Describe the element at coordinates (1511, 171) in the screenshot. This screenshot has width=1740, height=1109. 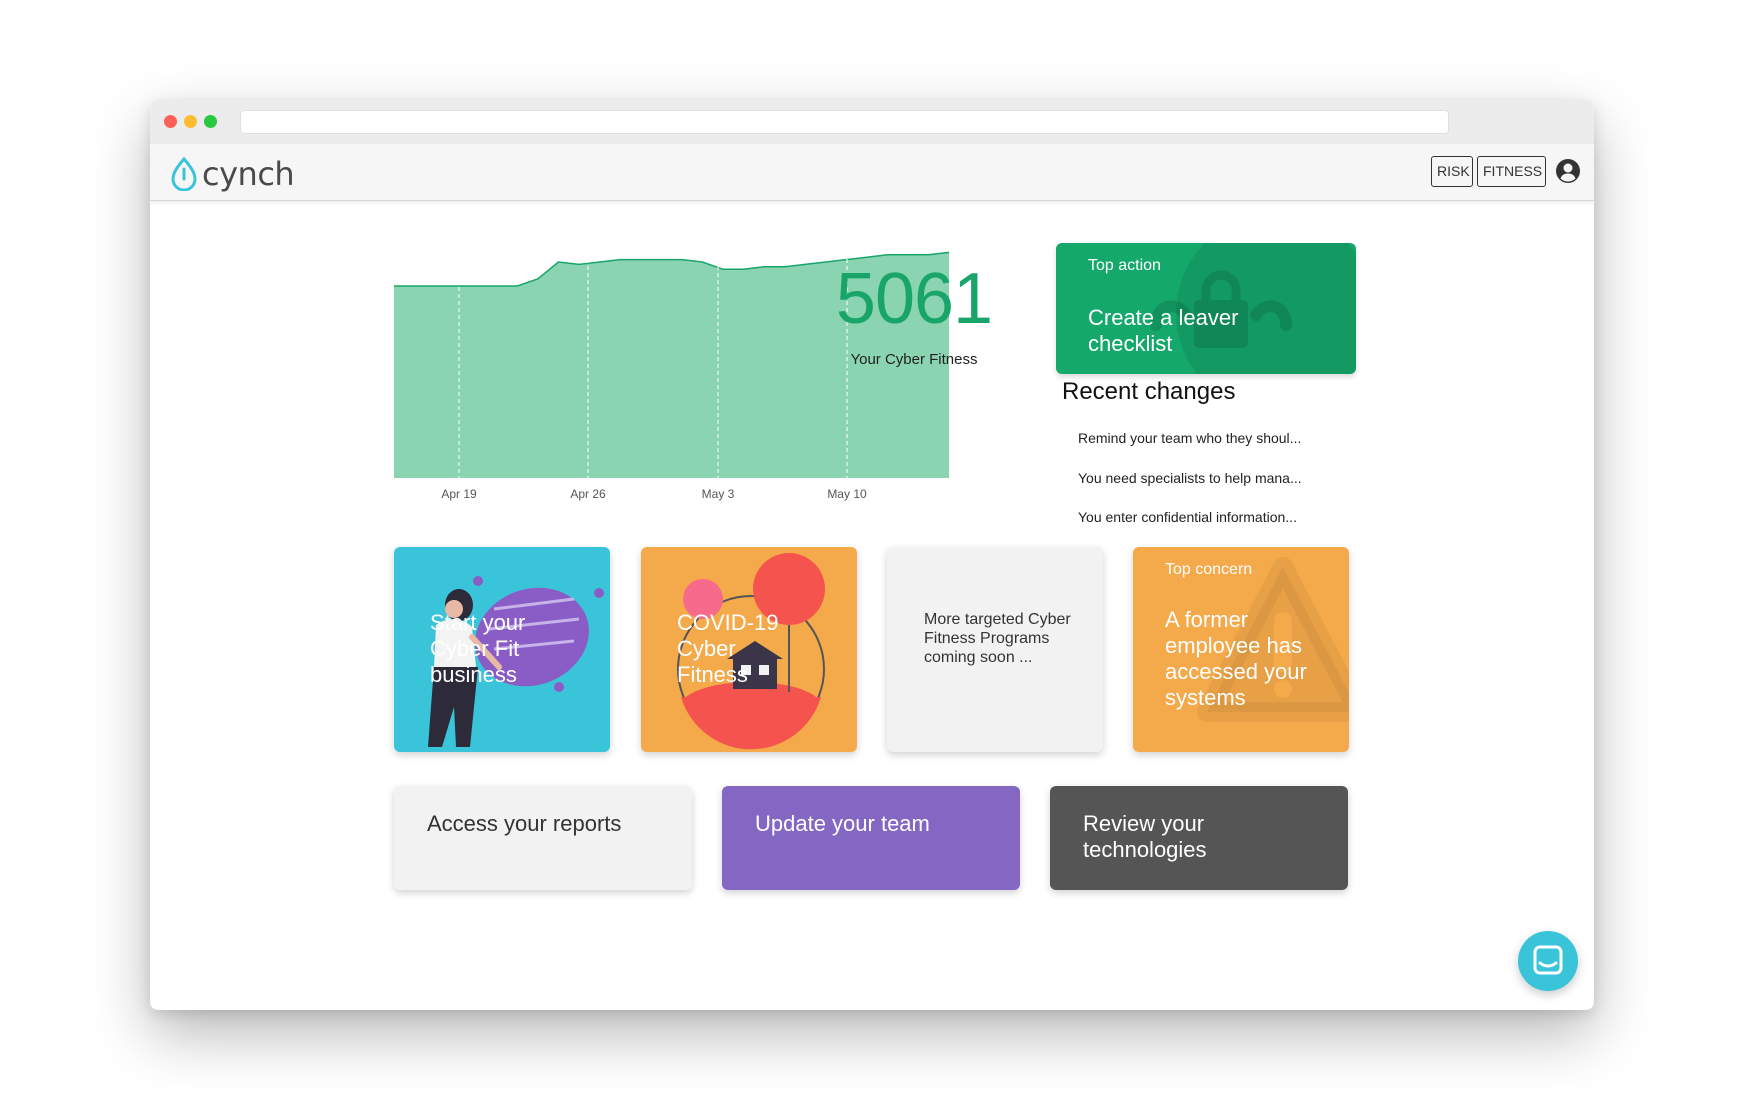
I see `fitness-button: FITNESS` at that location.